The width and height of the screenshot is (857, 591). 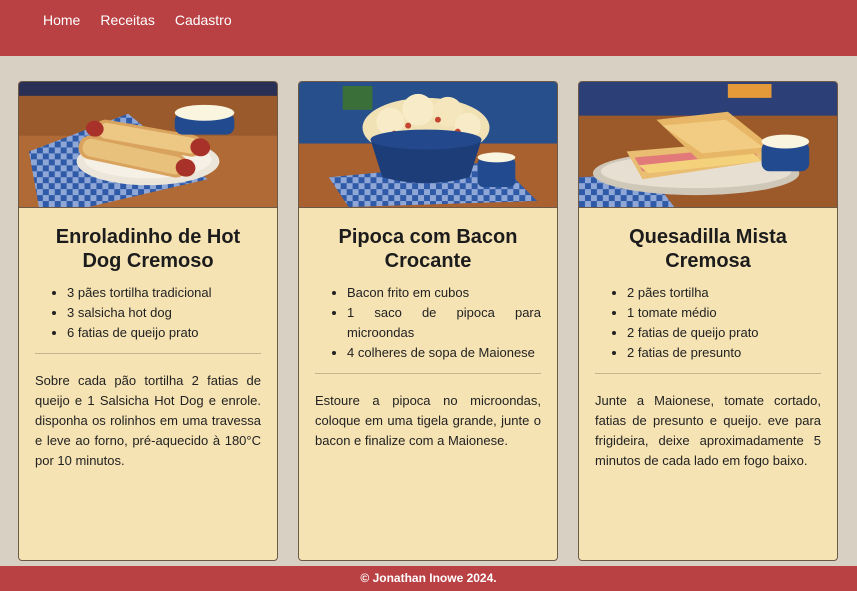 I want to click on ingredient-item: 4 colheres de sopa de Maionese, so click(x=444, y=353).